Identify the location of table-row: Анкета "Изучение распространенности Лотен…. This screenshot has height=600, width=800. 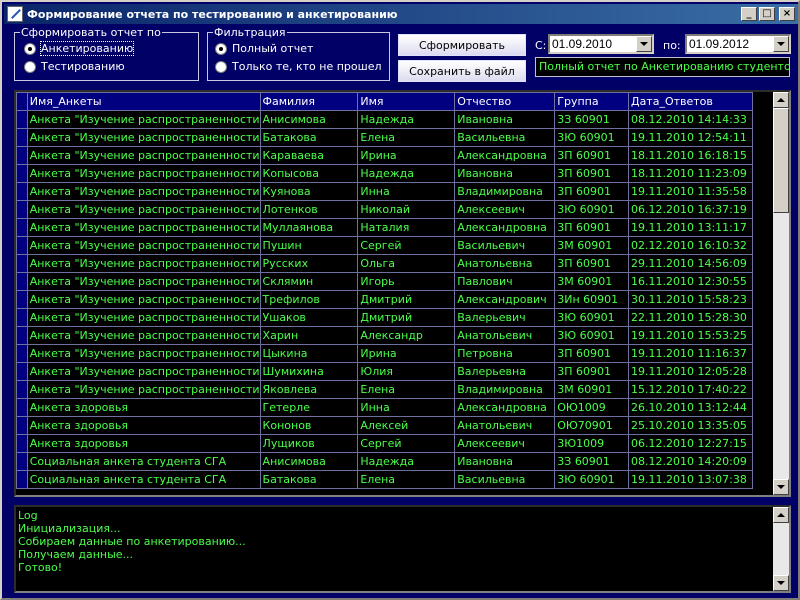
(402, 209).